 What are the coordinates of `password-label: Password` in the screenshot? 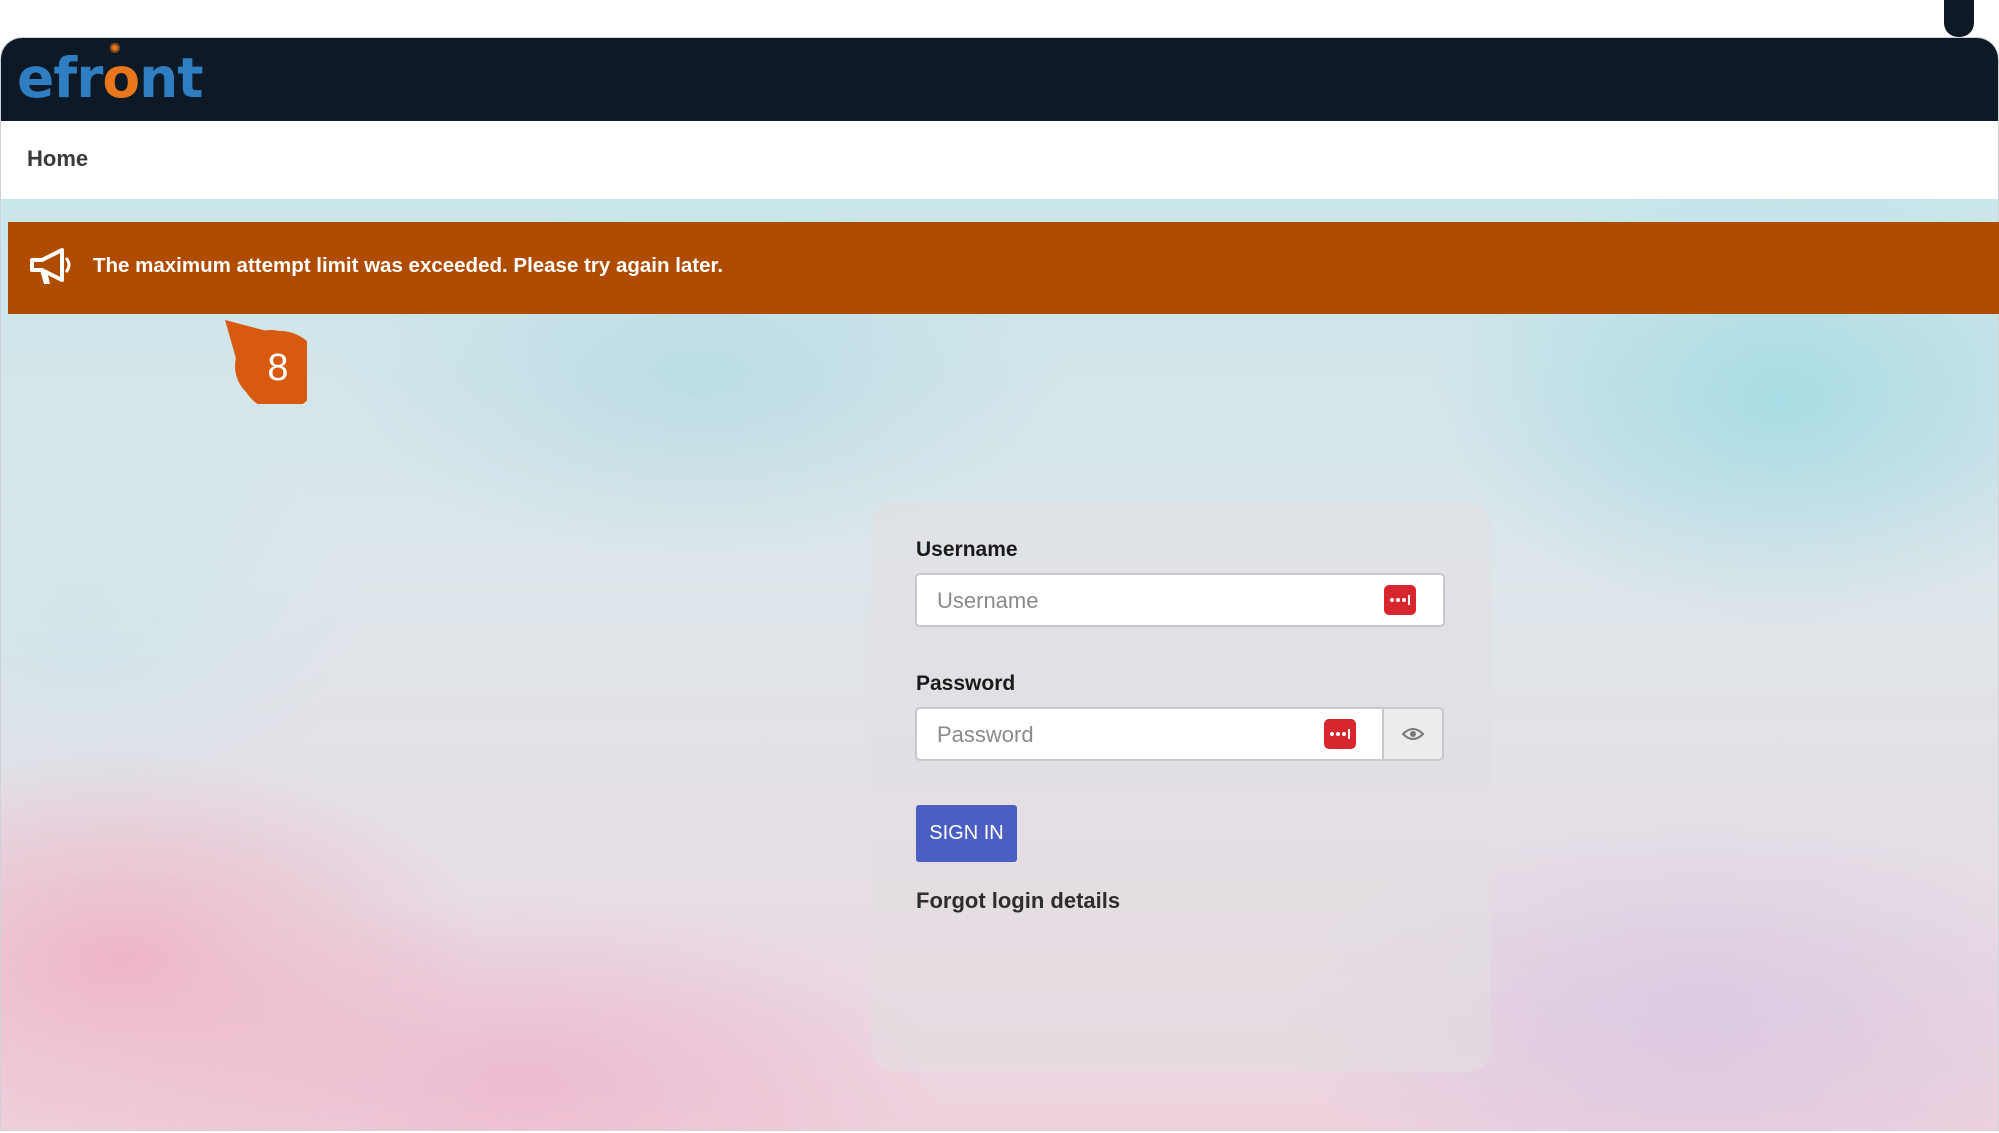 It's located at (966, 683).